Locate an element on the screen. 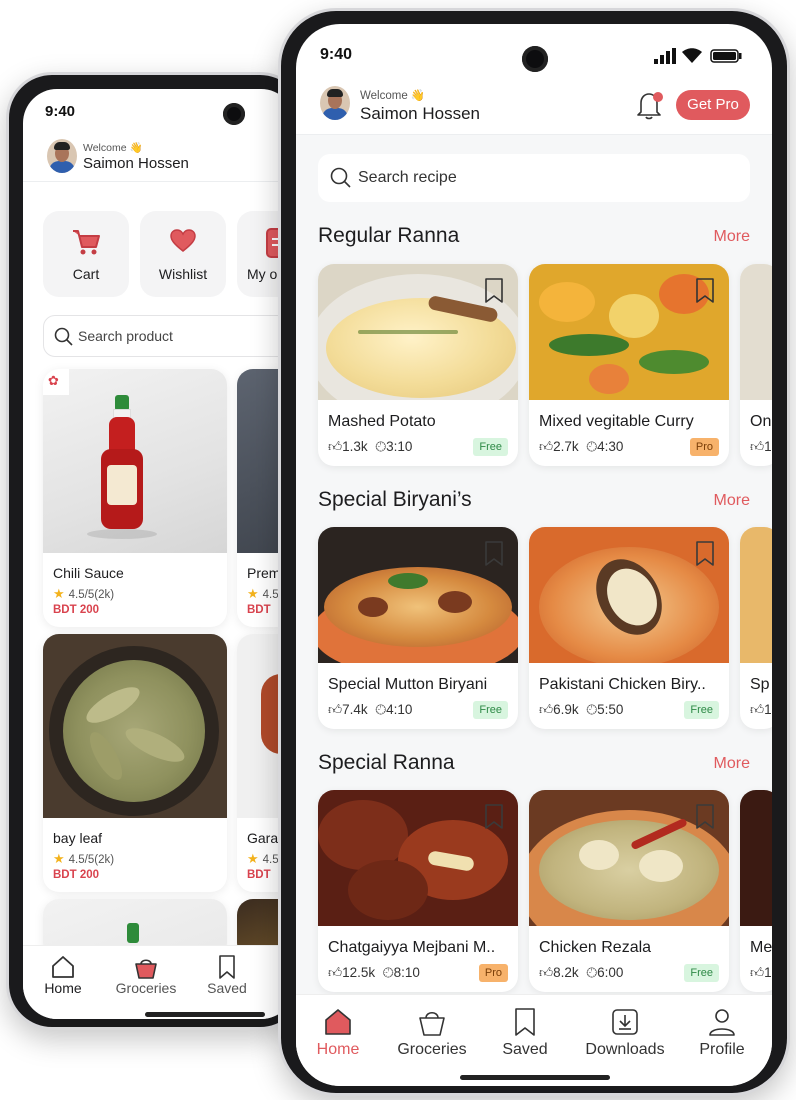 This screenshot has width=796, height=1100. nav-label: Profile is located at coordinates (722, 1049).